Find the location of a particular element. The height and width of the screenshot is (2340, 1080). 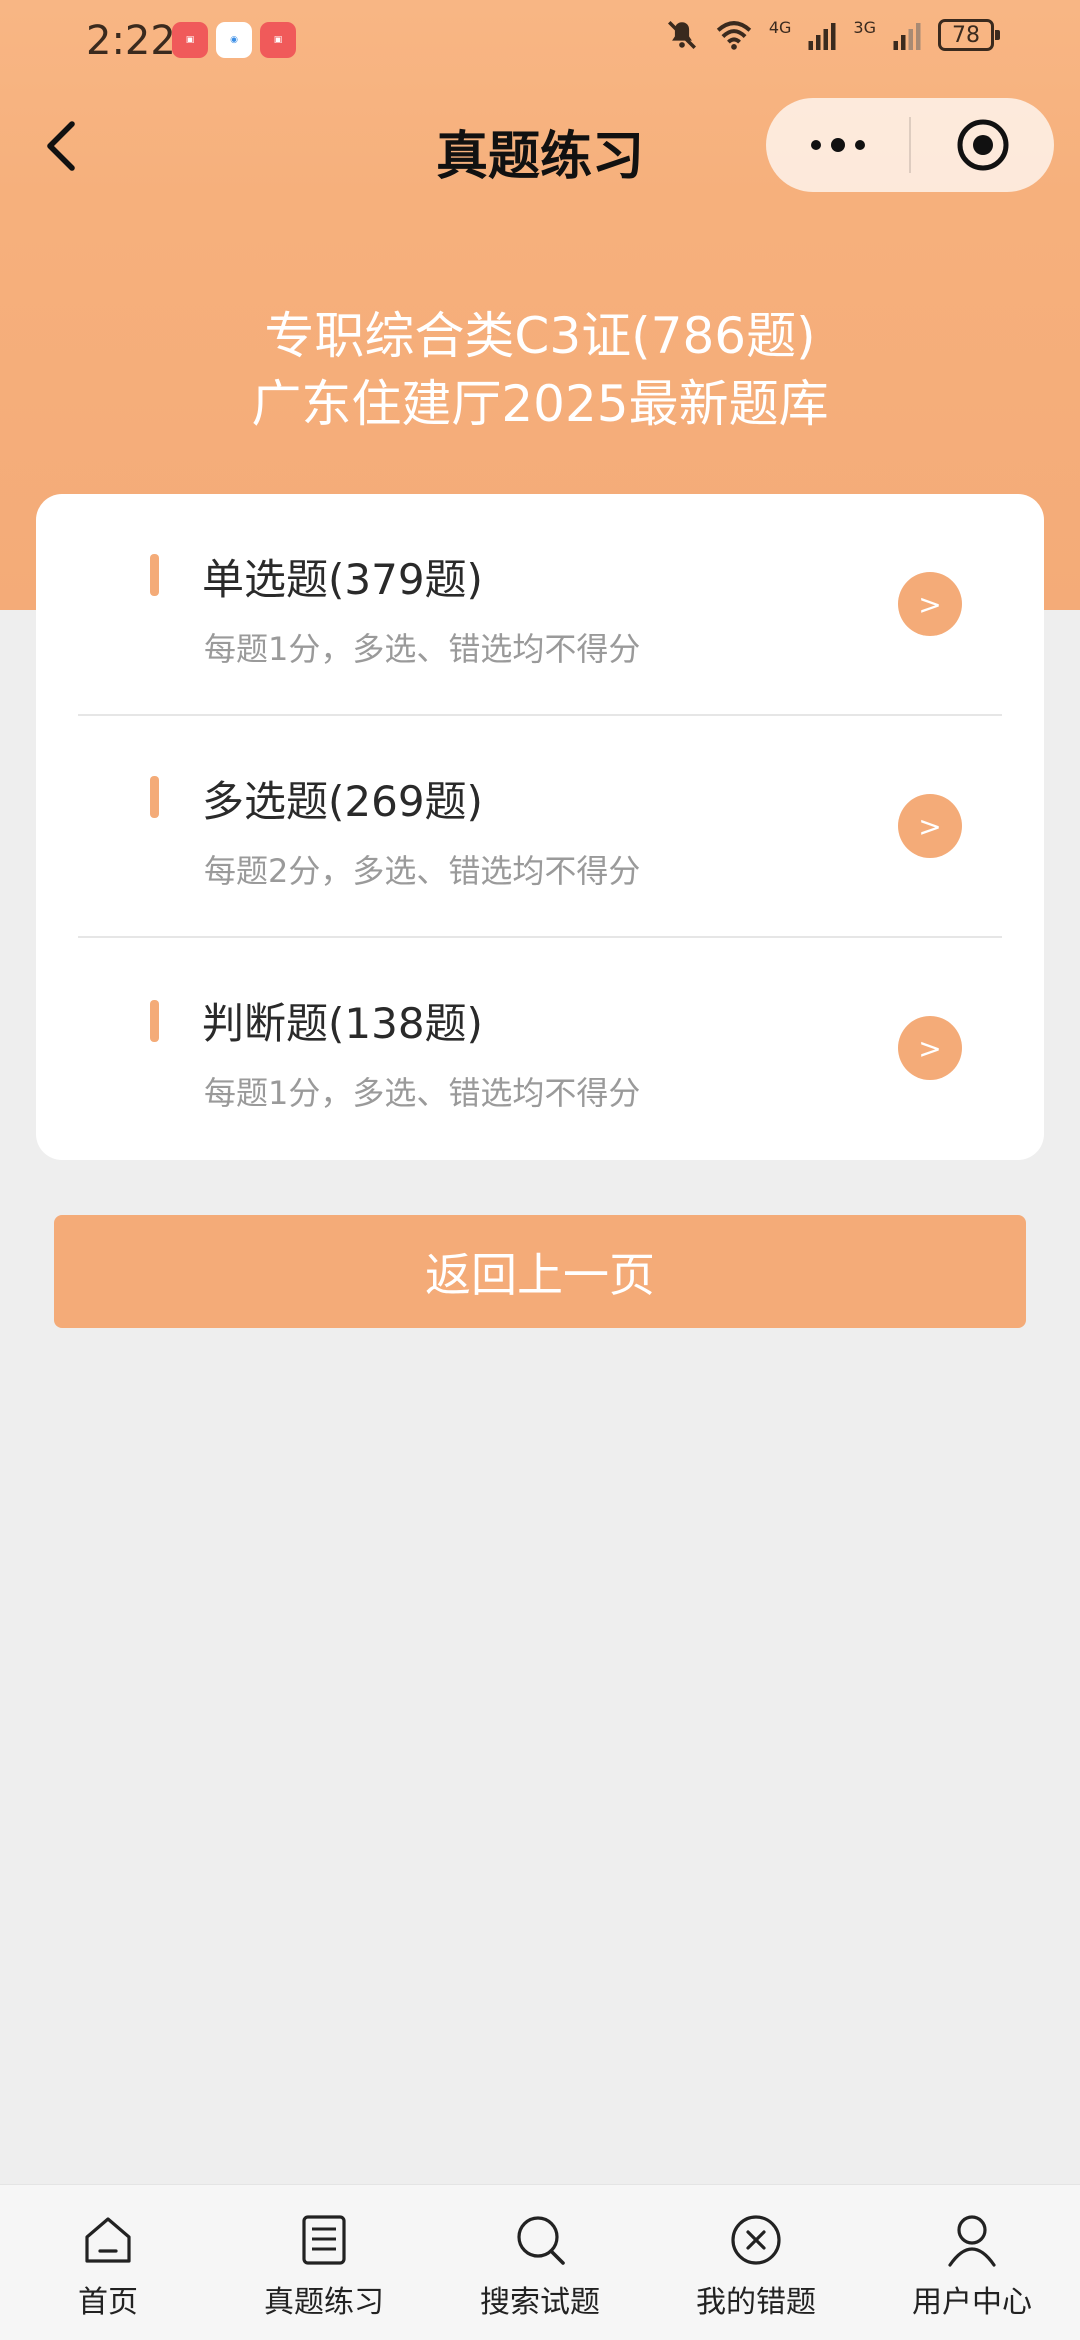

close-circle-icon is located at coordinates (756, 2240).